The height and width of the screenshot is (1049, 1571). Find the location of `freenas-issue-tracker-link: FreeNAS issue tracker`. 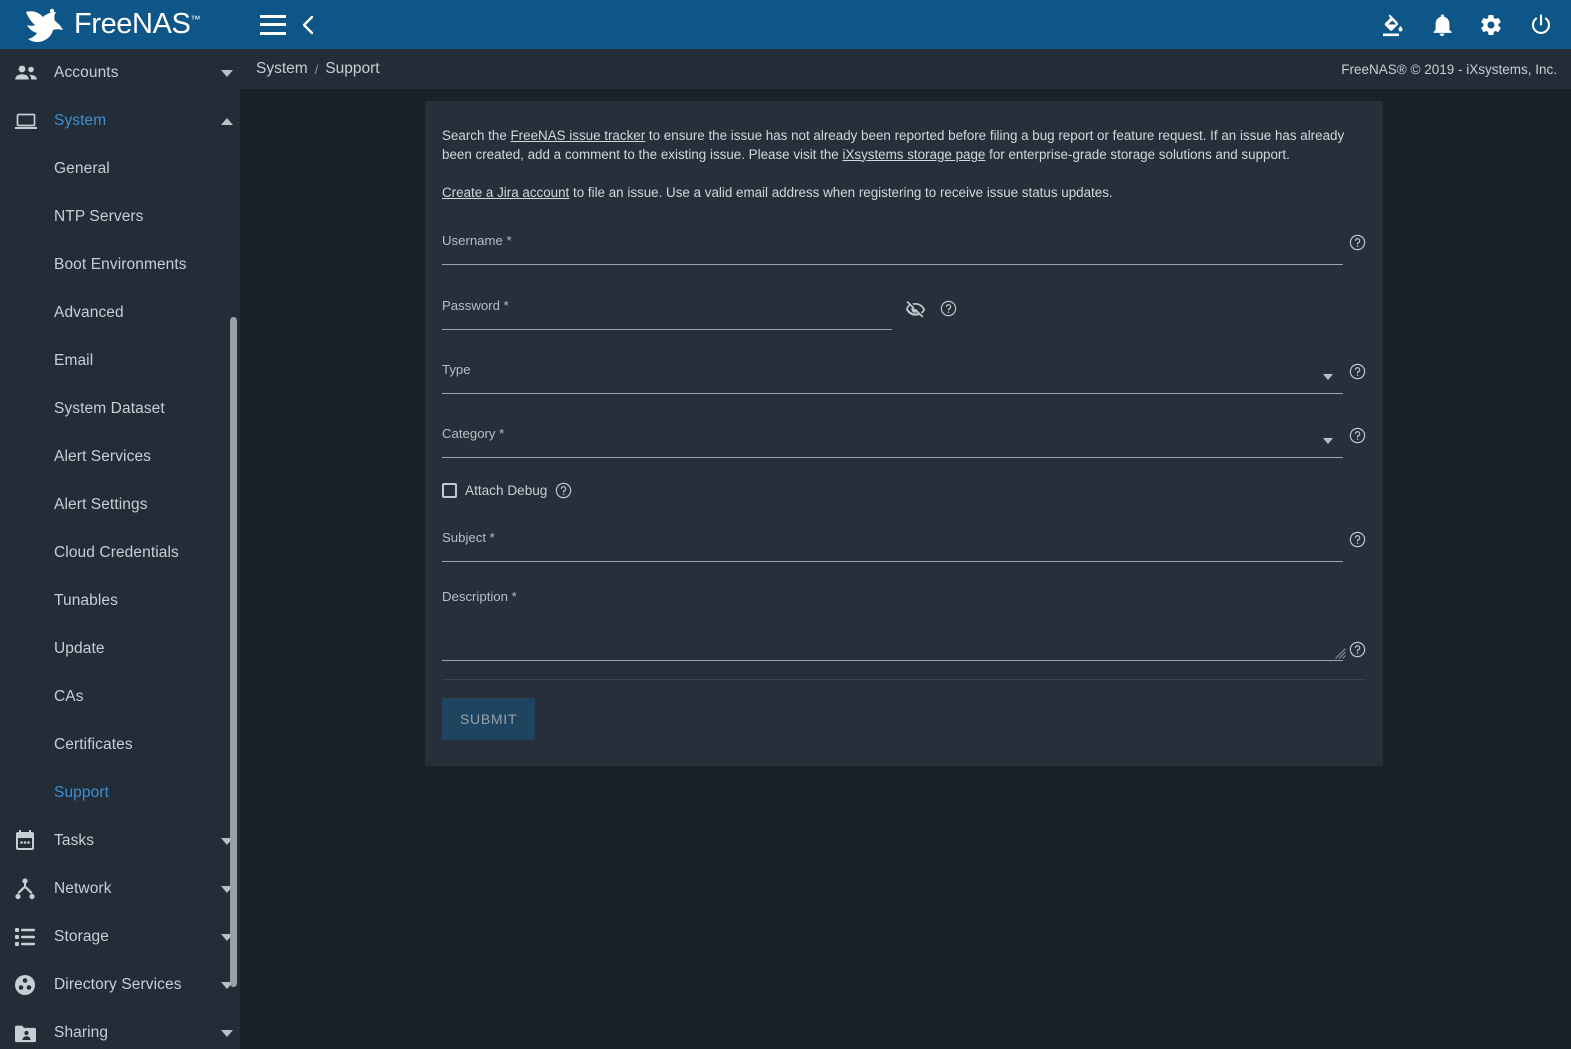

freenas-issue-tracker-link: FreeNAS issue tracker is located at coordinates (577, 135).